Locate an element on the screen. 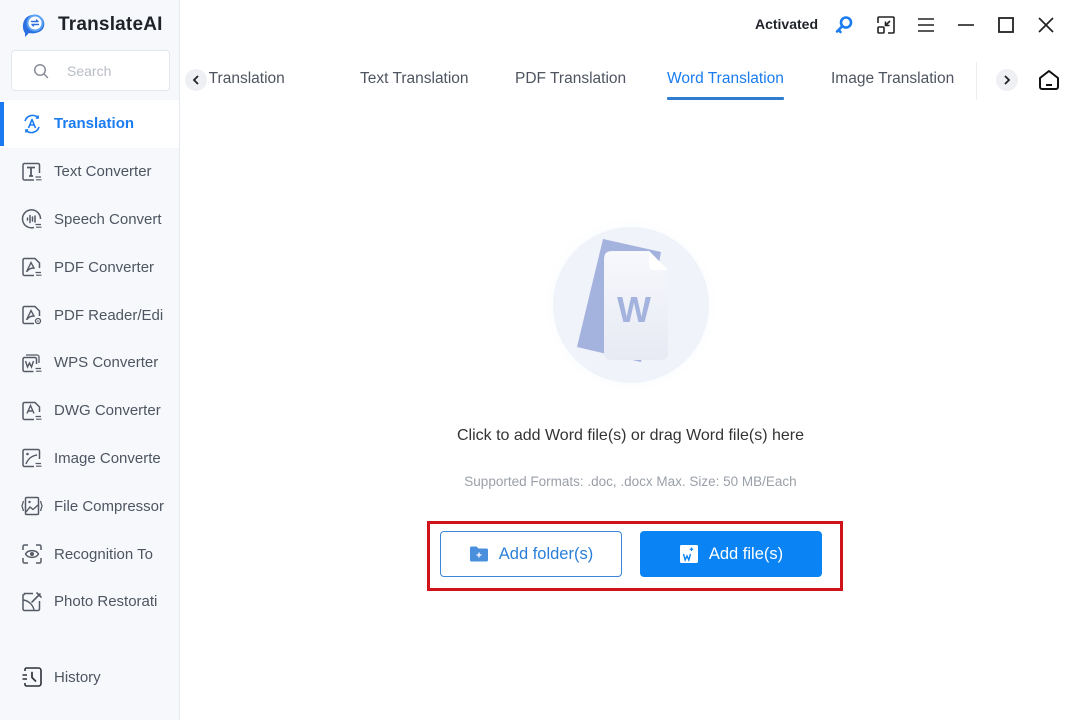 This screenshot has width=1080, height=720. add-file-button: Add file(s) is located at coordinates (731, 554).